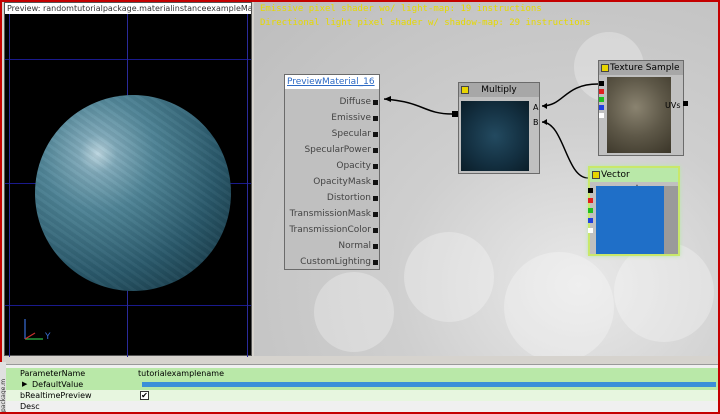 The height and width of the screenshot is (414, 720). What do you see at coordinates (330, 230) in the screenshot?
I see `input-transmission-color: TransmissionColor` at bounding box center [330, 230].